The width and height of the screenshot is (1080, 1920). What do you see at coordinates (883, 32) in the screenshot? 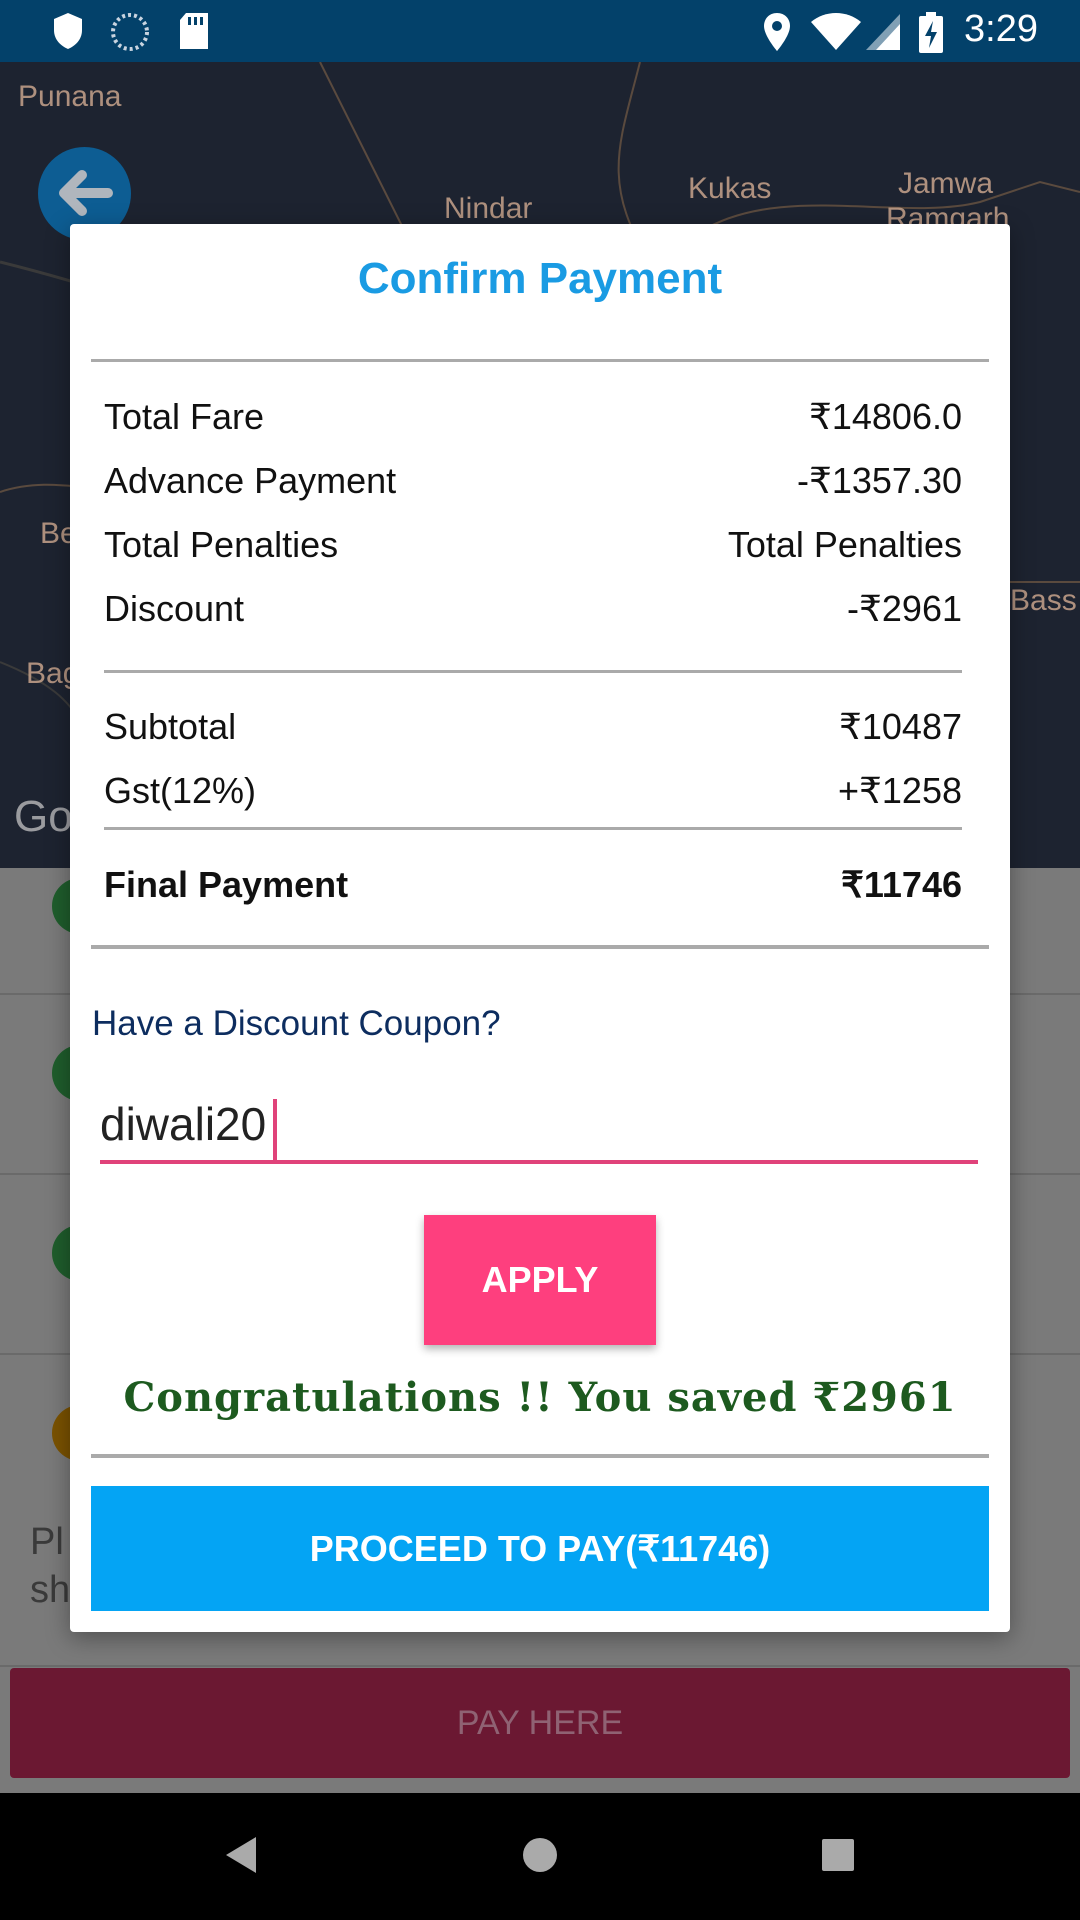
I see `signal-icon` at bounding box center [883, 32].